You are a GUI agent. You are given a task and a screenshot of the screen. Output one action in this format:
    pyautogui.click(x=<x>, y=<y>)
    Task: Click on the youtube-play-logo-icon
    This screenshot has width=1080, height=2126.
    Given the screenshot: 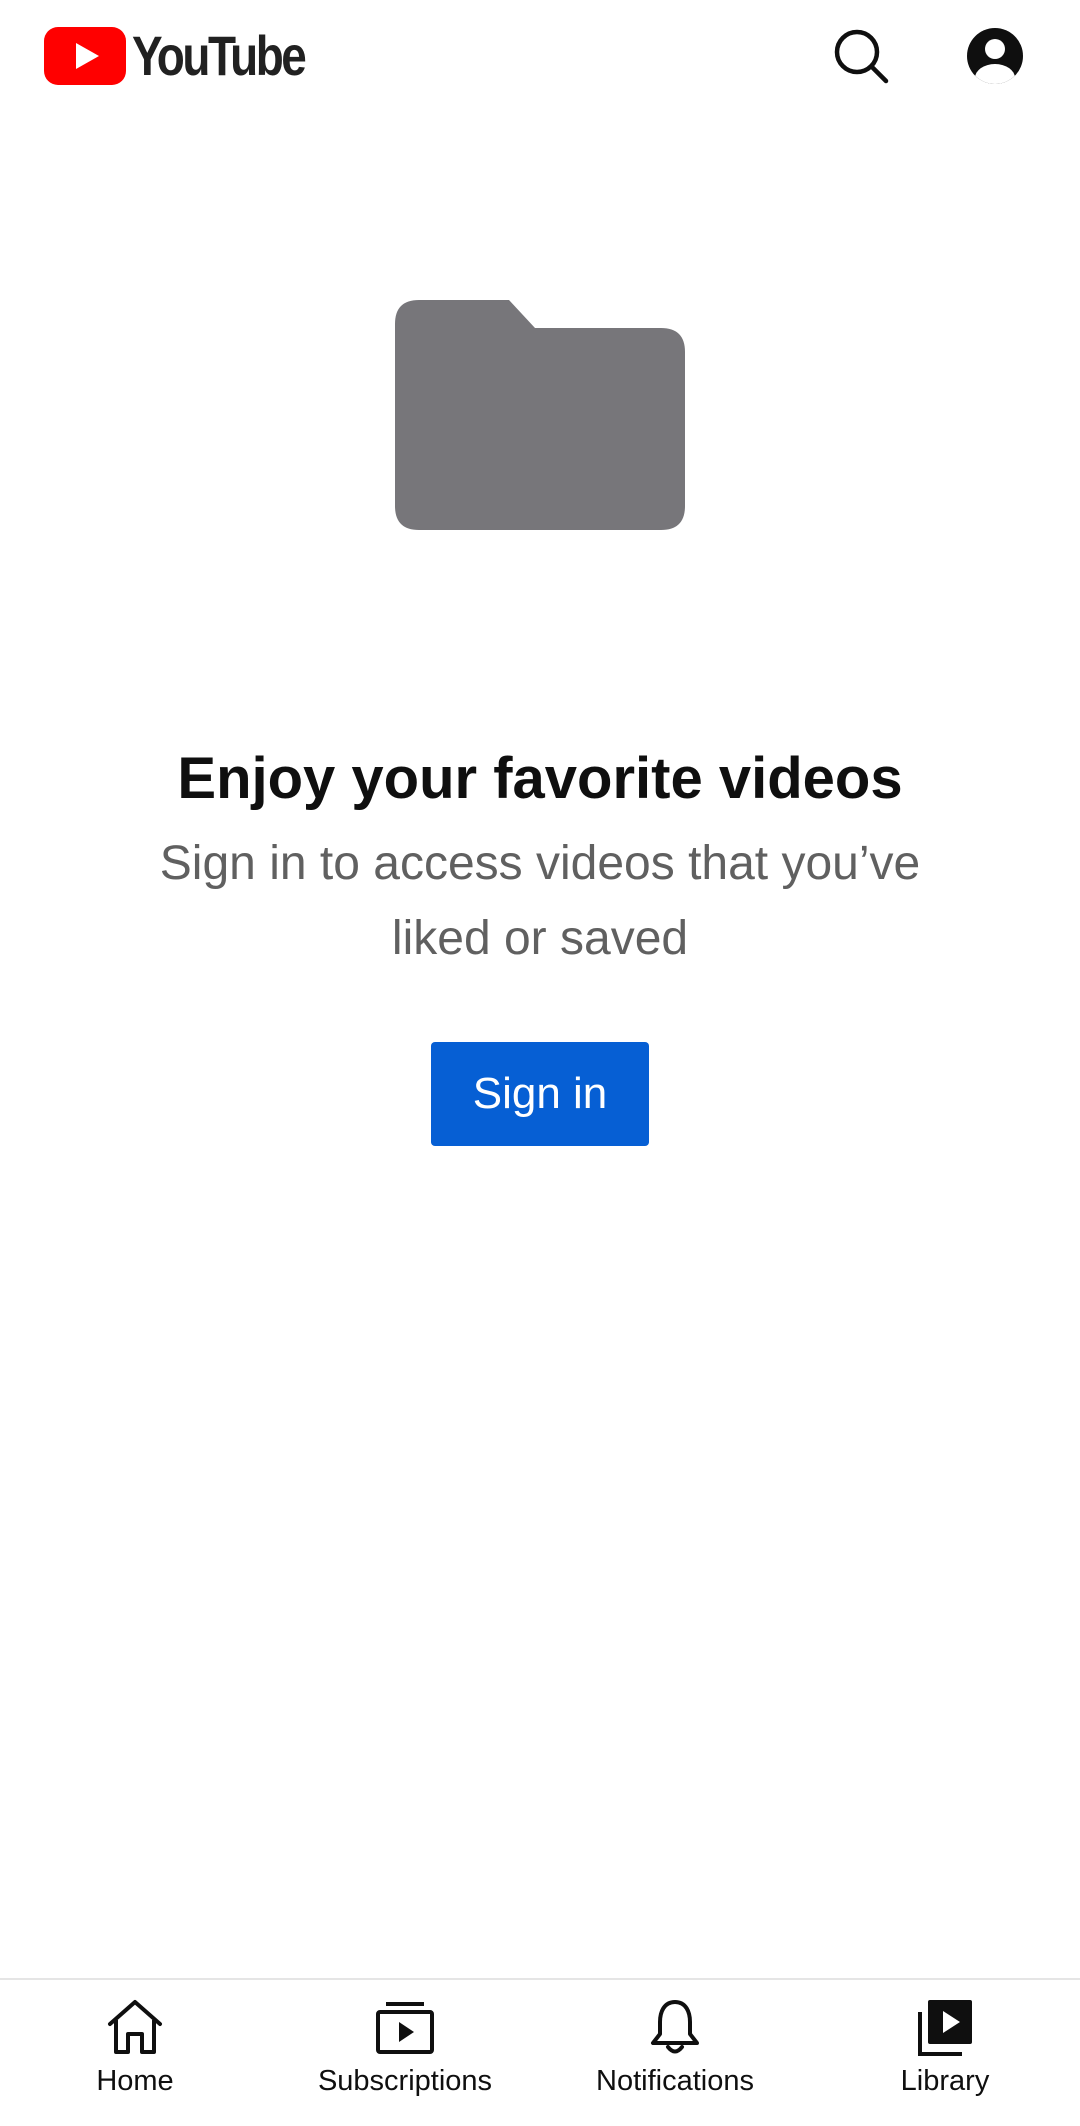 What is the action you would take?
    pyautogui.click(x=85, y=56)
    